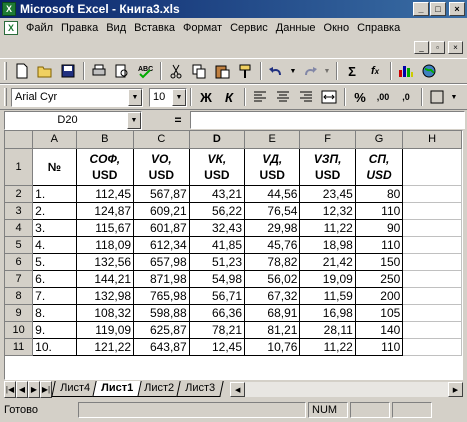 This screenshot has height=422, width=467. What do you see at coordinates (19, 140) in the screenshot?
I see `select-all-corner` at bounding box center [19, 140].